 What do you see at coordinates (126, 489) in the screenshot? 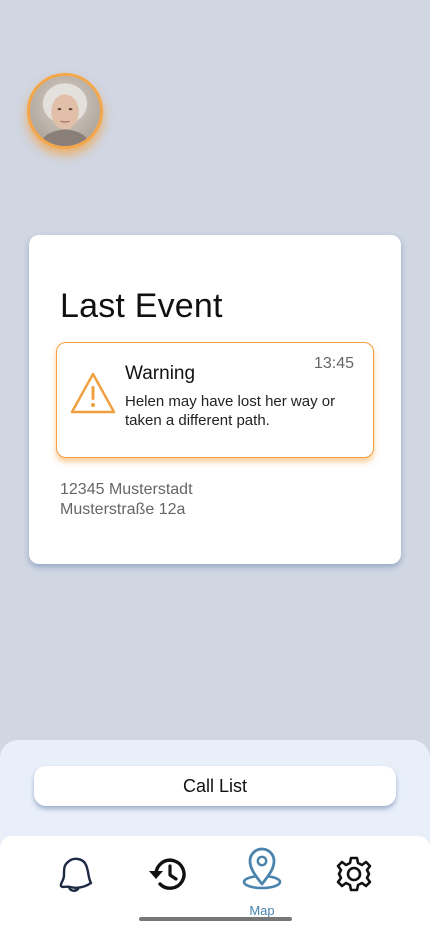
I see `address-line-city: 12345 Musterstadt` at bounding box center [126, 489].